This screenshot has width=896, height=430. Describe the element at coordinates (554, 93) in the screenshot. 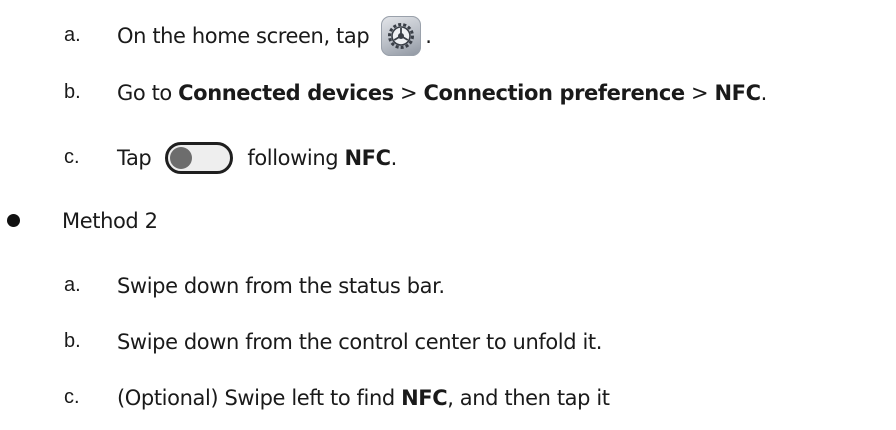

I see `connection-preference-label: Connection preference` at that location.